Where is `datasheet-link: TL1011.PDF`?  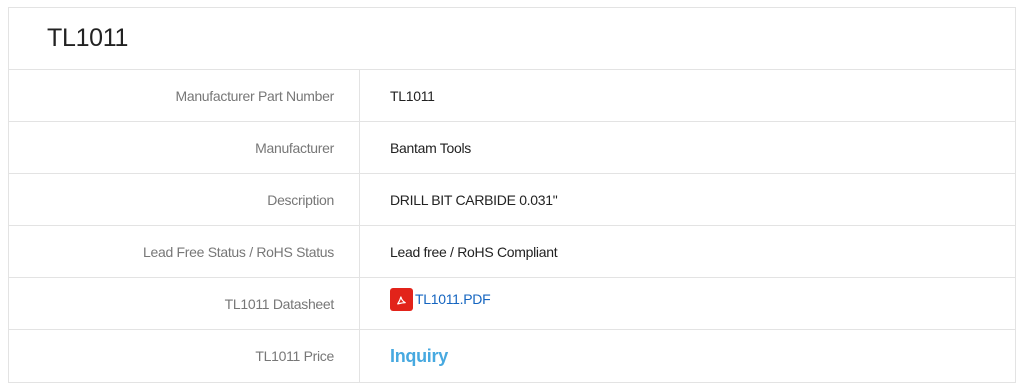
datasheet-link: TL1011.PDF is located at coordinates (453, 299).